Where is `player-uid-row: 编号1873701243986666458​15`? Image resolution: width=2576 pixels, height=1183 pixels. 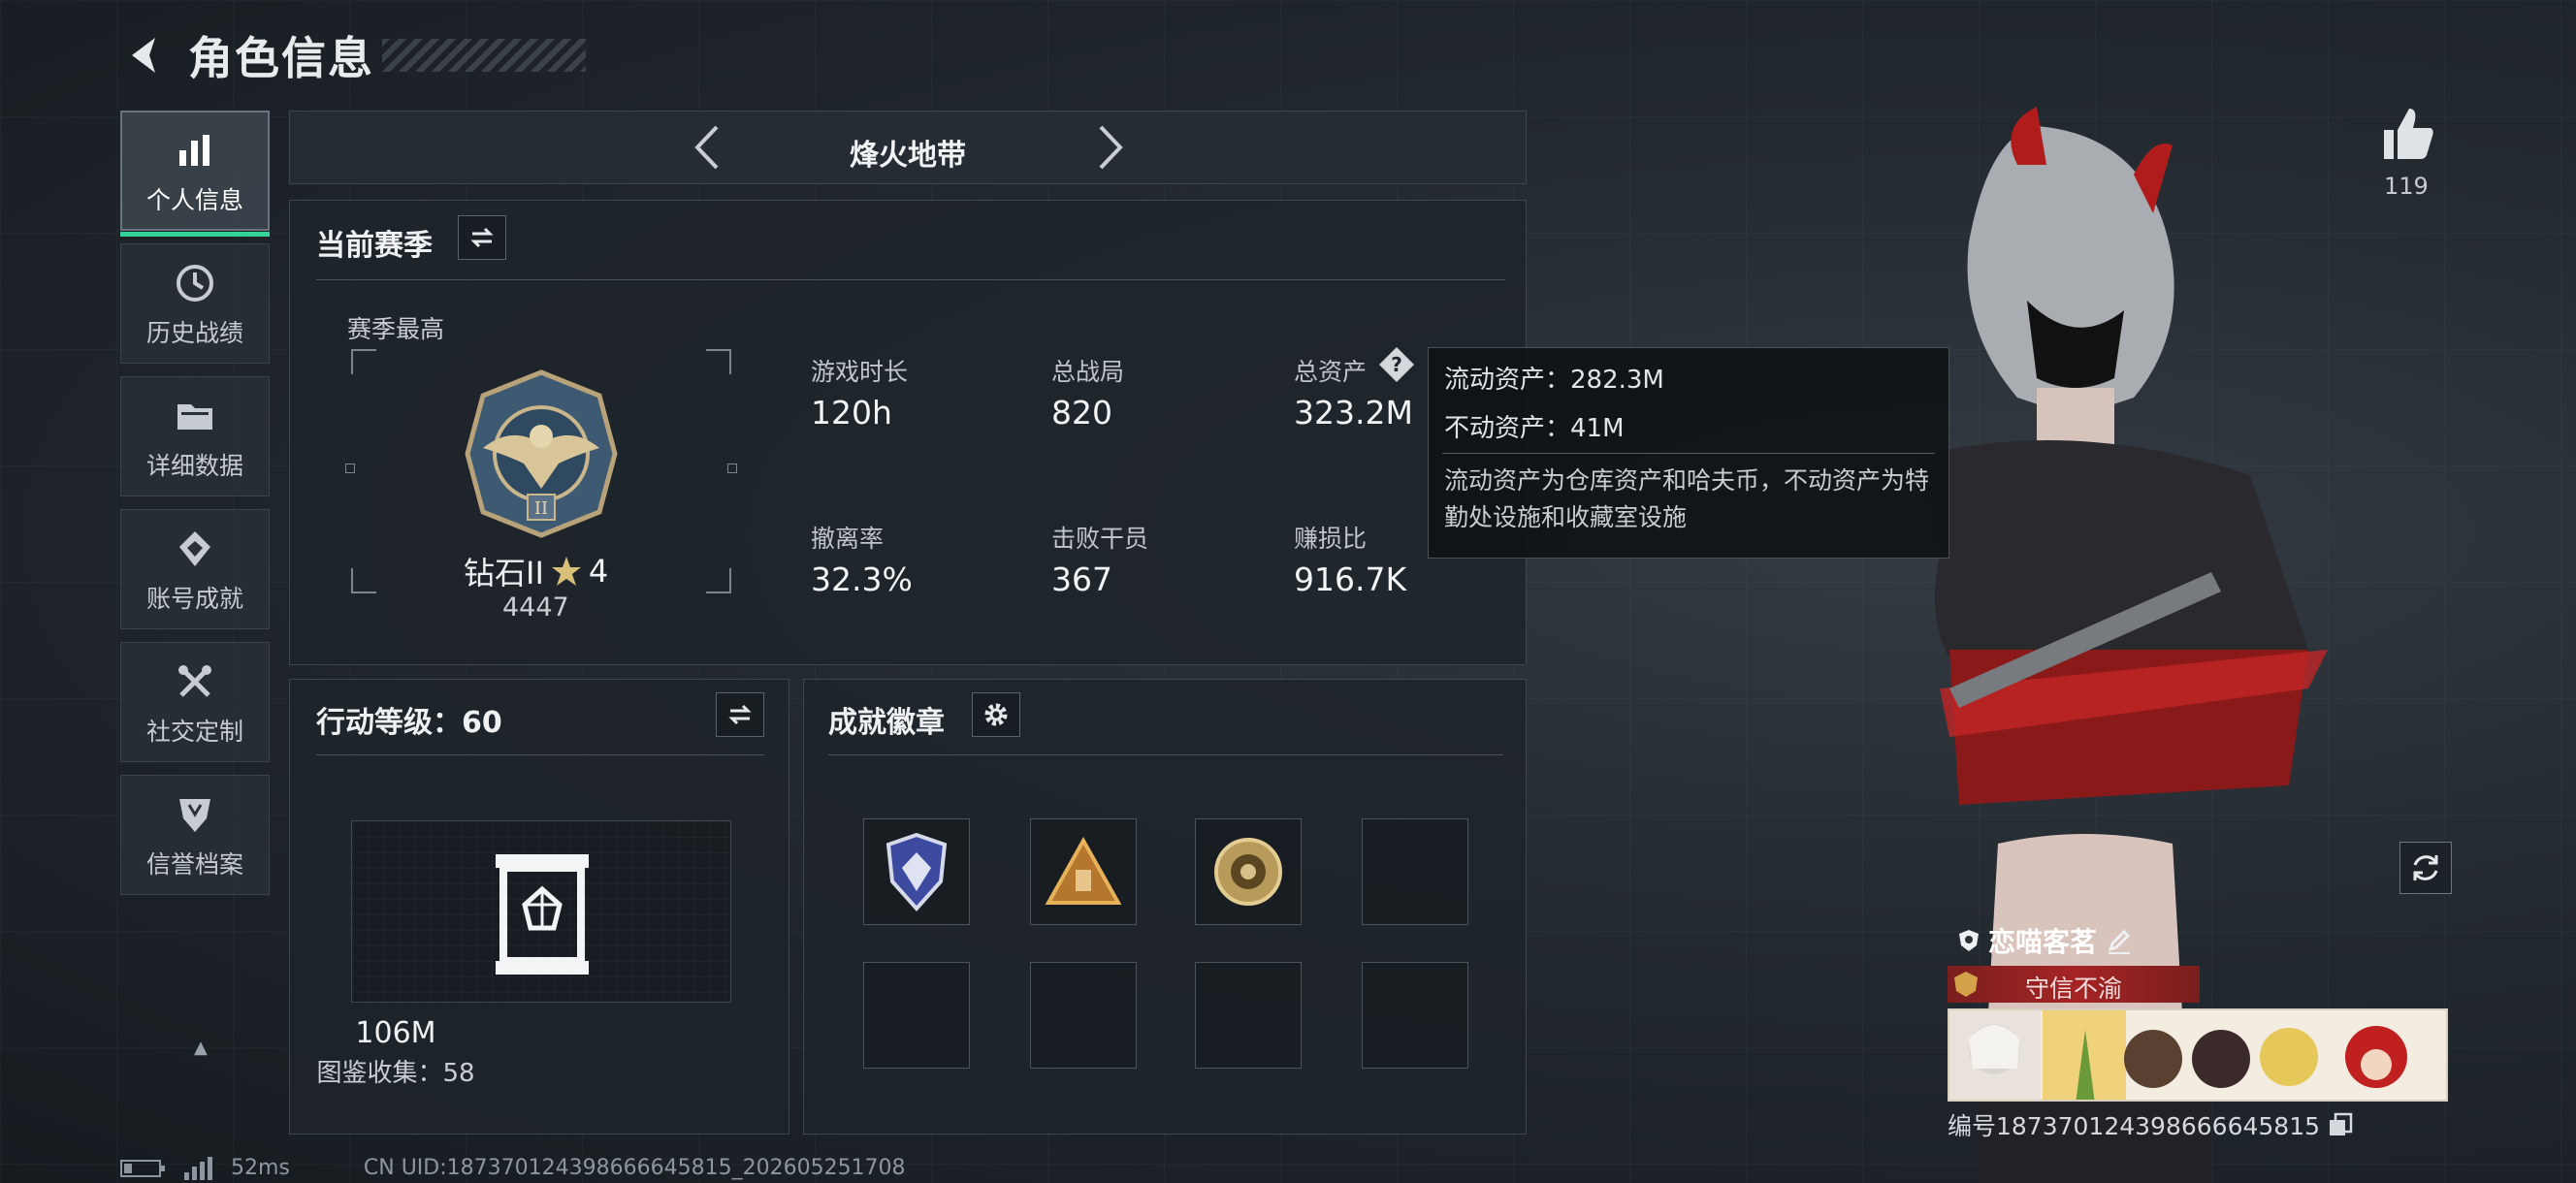
player-uid-row: 编号1873701243986666458​15 is located at coordinates (2150, 1124).